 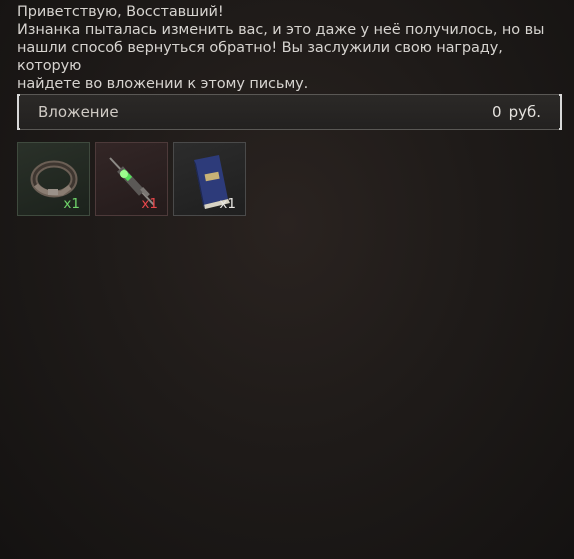 I want to click on attachment-label: Вложение, so click(x=78, y=112).